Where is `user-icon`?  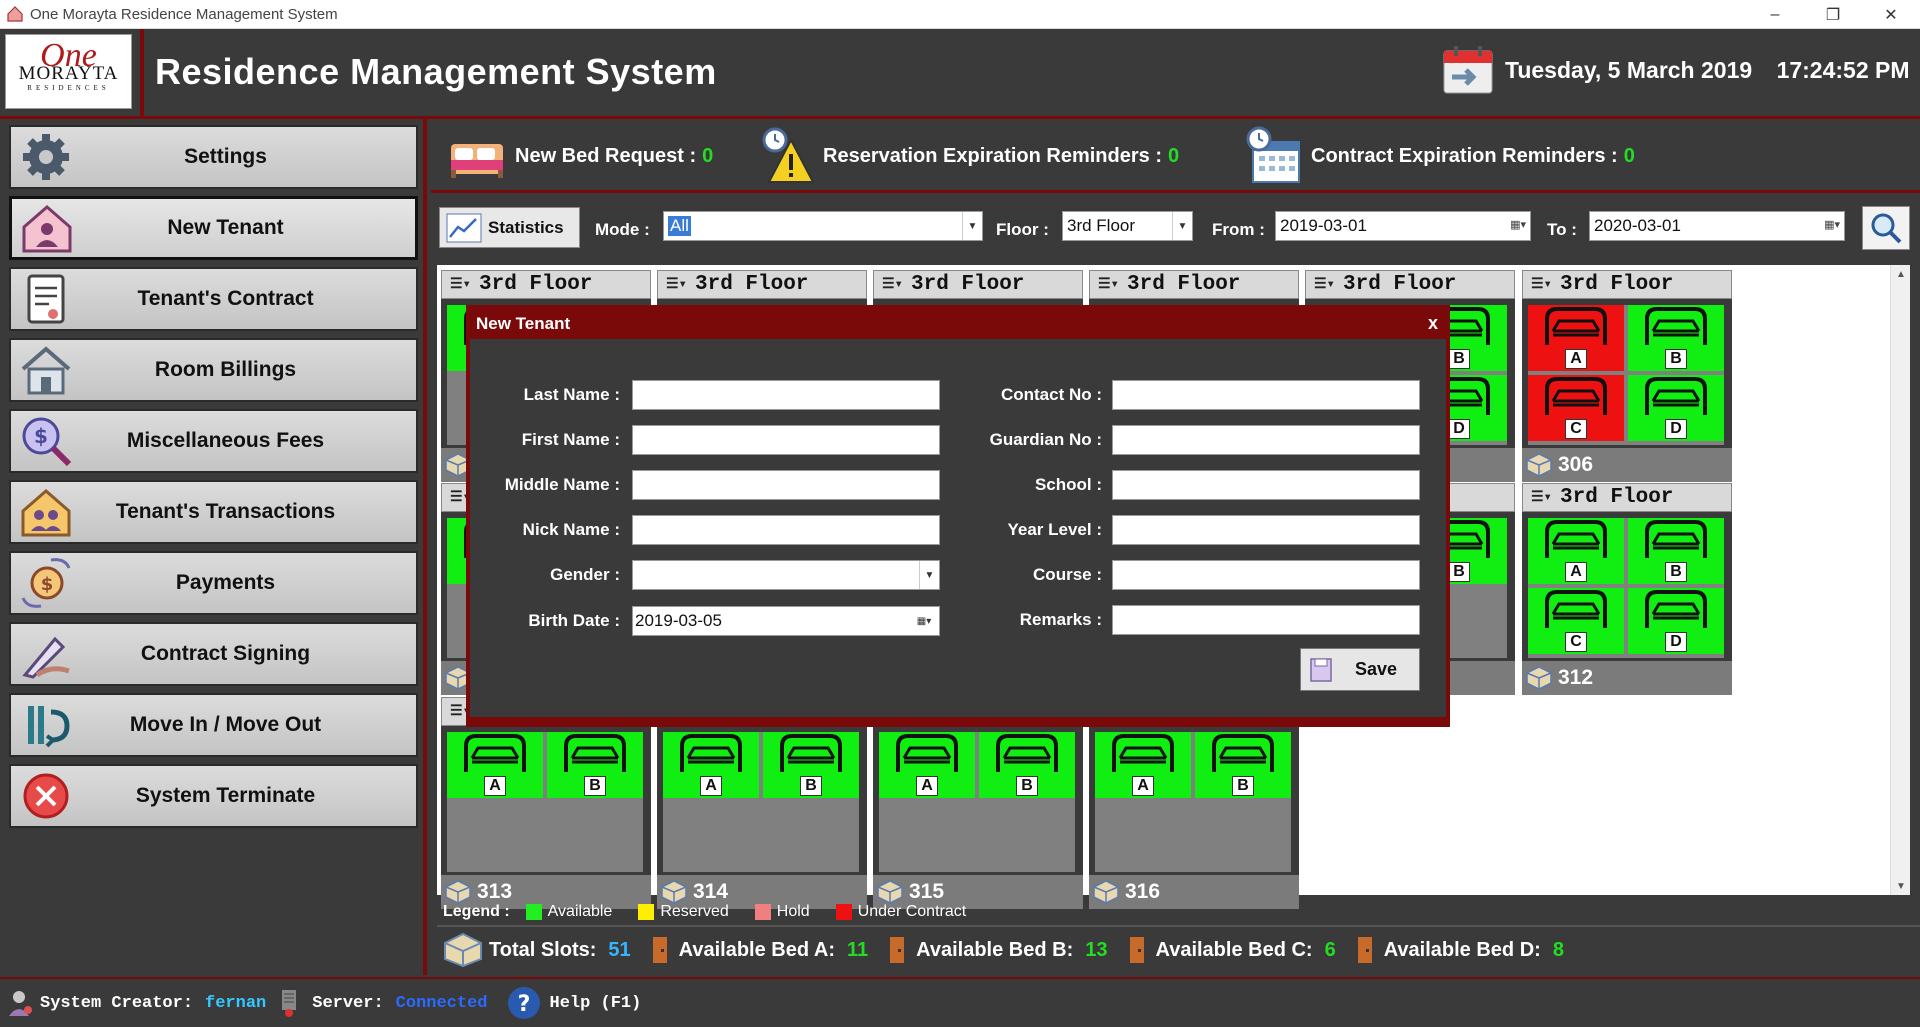
user-icon is located at coordinates (20, 1003).